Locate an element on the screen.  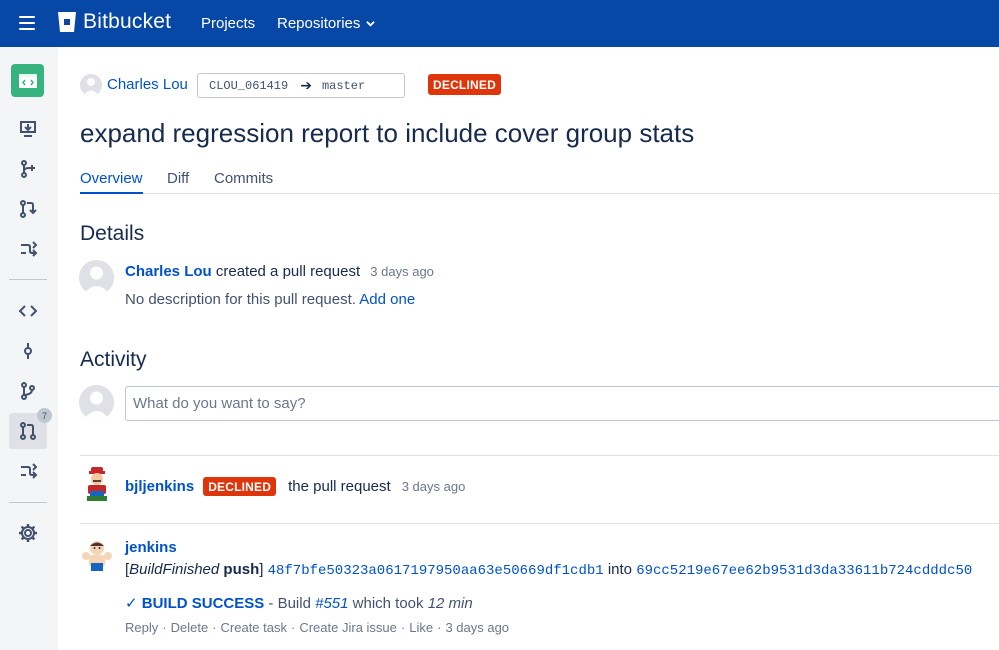
activity-text: the pull request is located at coordinates (339, 486).